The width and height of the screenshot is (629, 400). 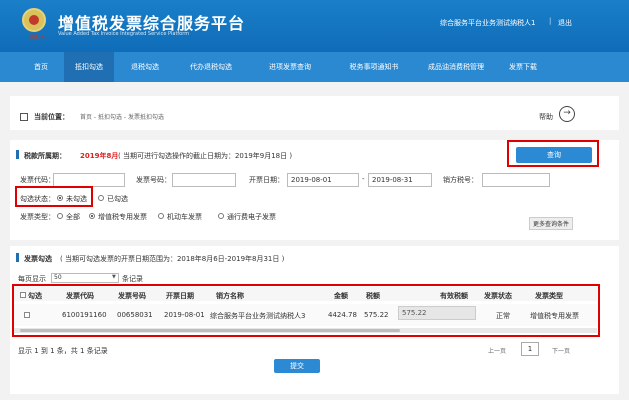 What do you see at coordinates (41, 67) in the screenshot?
I see `nav-home: 首页` at bounding box center [41, 67].